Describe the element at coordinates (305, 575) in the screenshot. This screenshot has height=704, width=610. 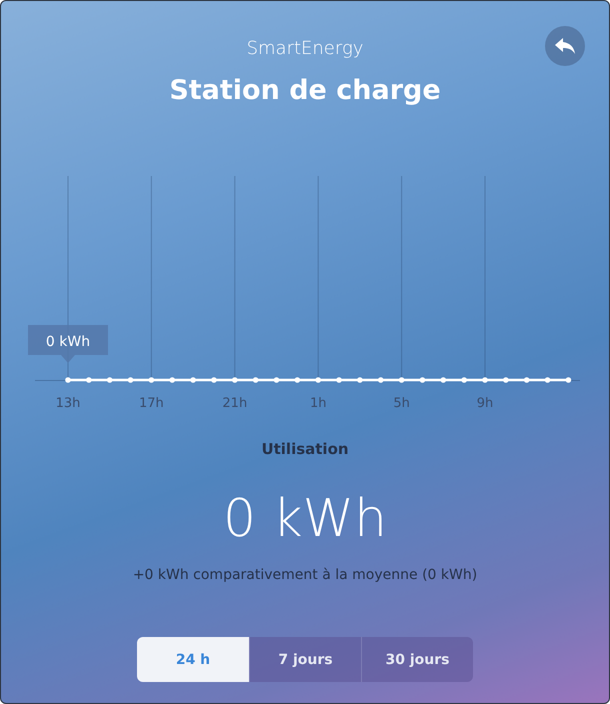
I see `comparison-text: +0 kWh comparativement à la moyenne (0 kWh)` at that location.